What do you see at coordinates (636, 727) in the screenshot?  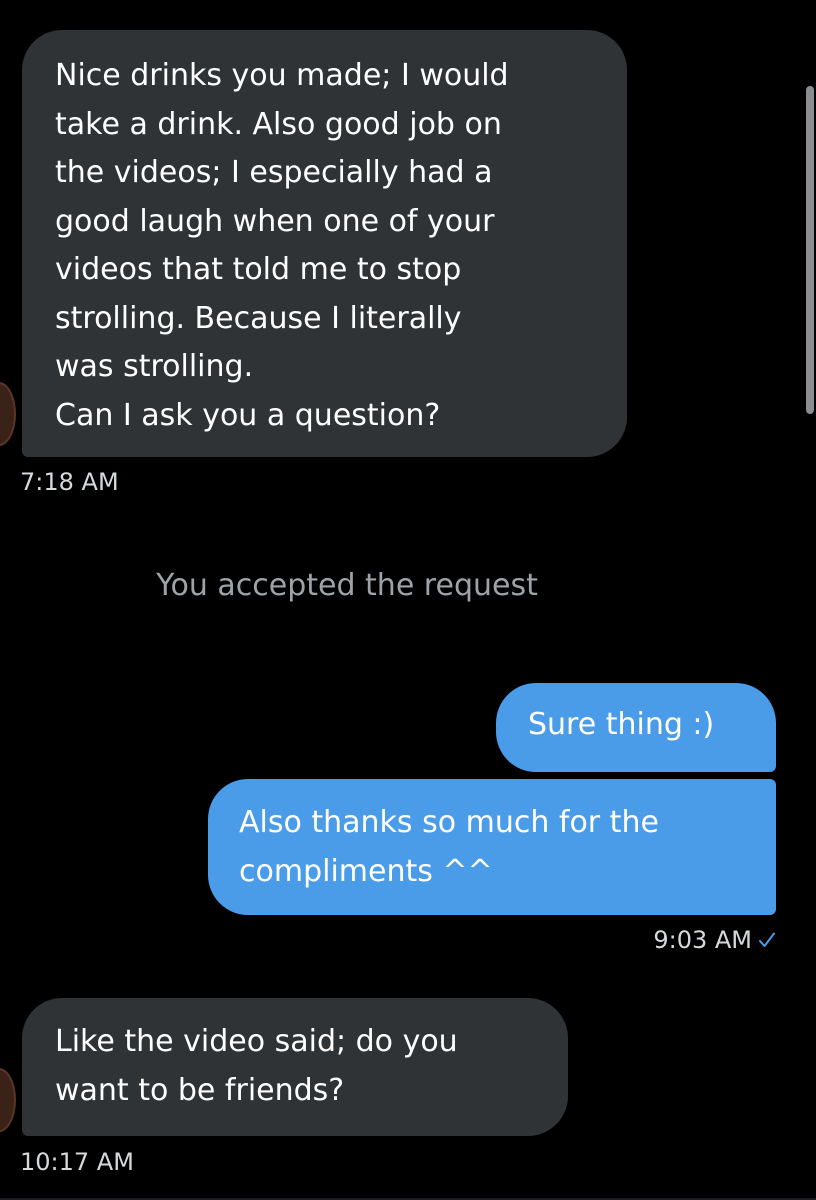 I see `message-bubble-outgoing: Sure thing :)` at bounding box center [636, 727].